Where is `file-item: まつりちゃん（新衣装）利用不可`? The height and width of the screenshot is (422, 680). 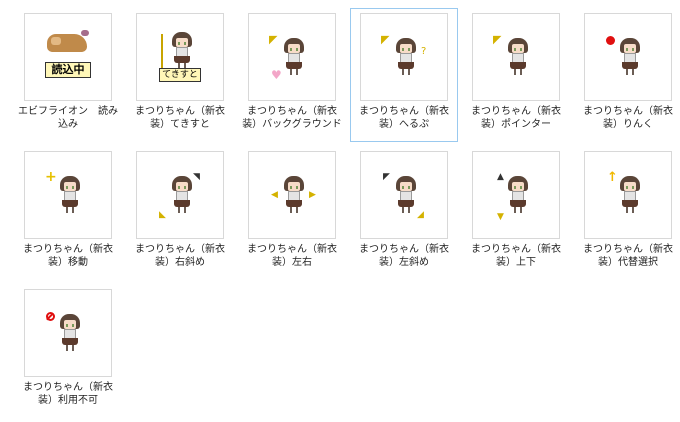 file-item: まつりちゃん（新衣装）利用不可 is located at coordinates (68, 351).